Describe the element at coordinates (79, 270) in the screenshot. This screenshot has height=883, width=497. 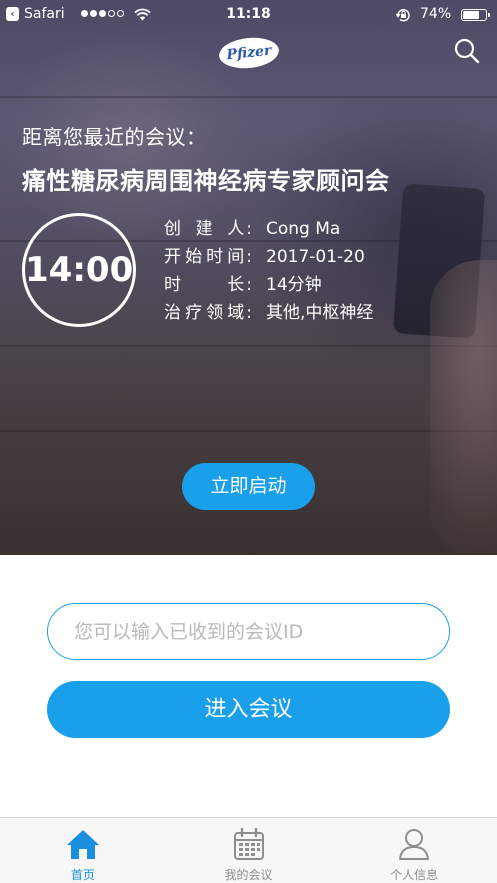
I see `meeting-time-circle: 14:00` at that location.